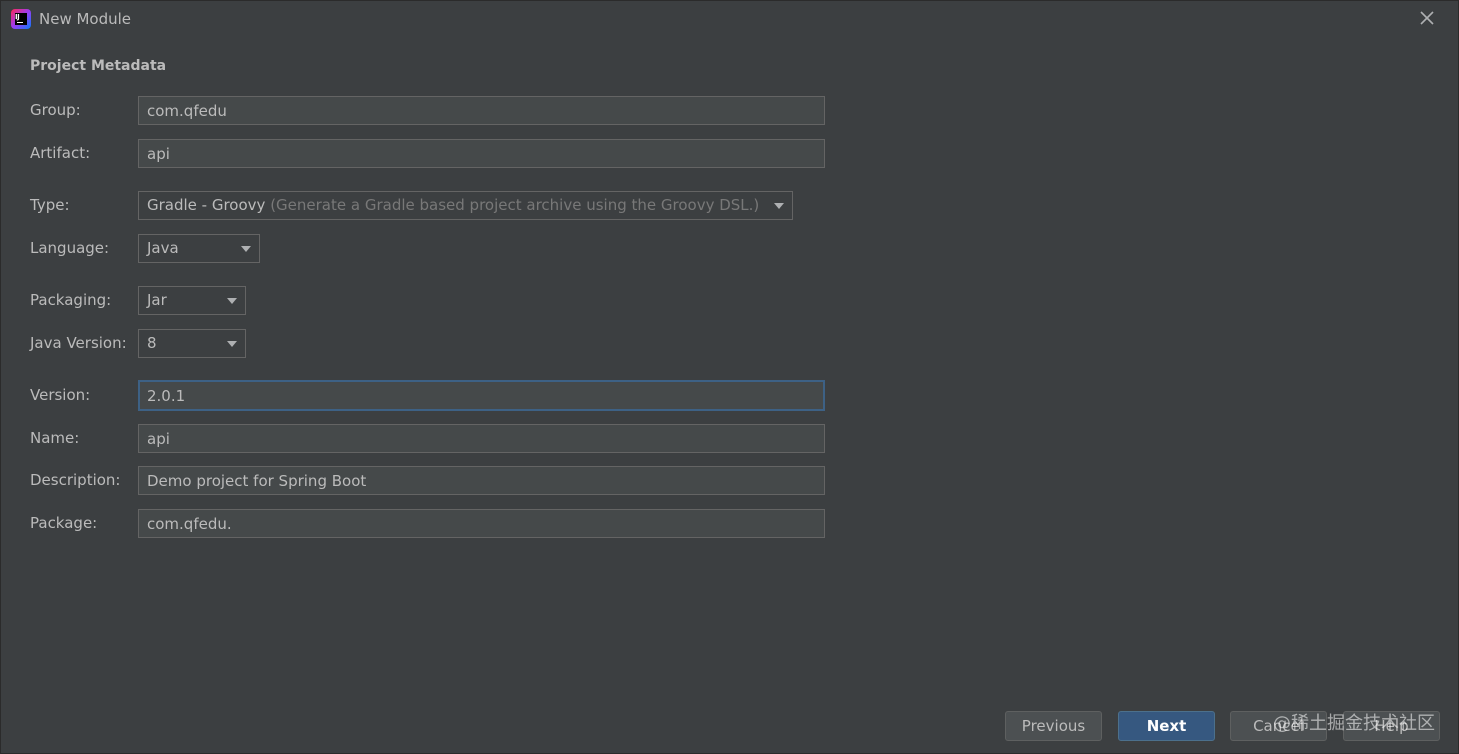 The width and height of the screenshot is (1459, 754). I want to click on java-version-selected-value: 8, so click(152, 343).